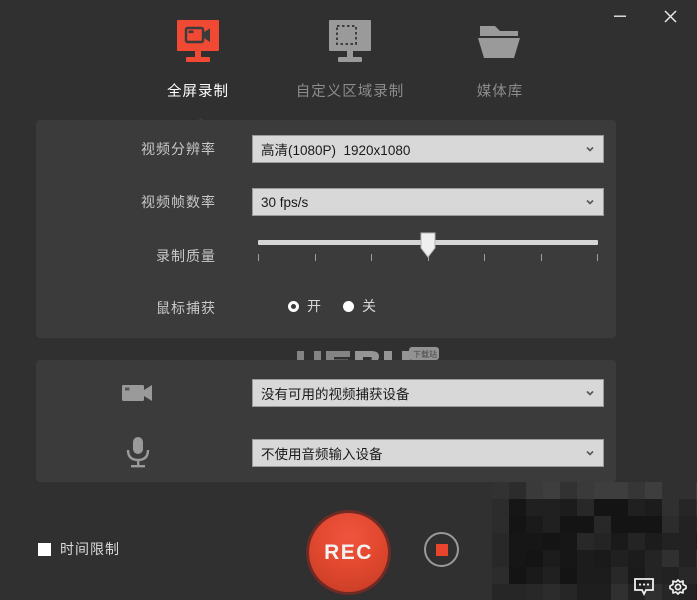 The image size is (697, 600). What do you see at coordinates (285, 202) in the screenshot?
I see `framerate-value: 30 fps/s` at bounding box center [285, 202].